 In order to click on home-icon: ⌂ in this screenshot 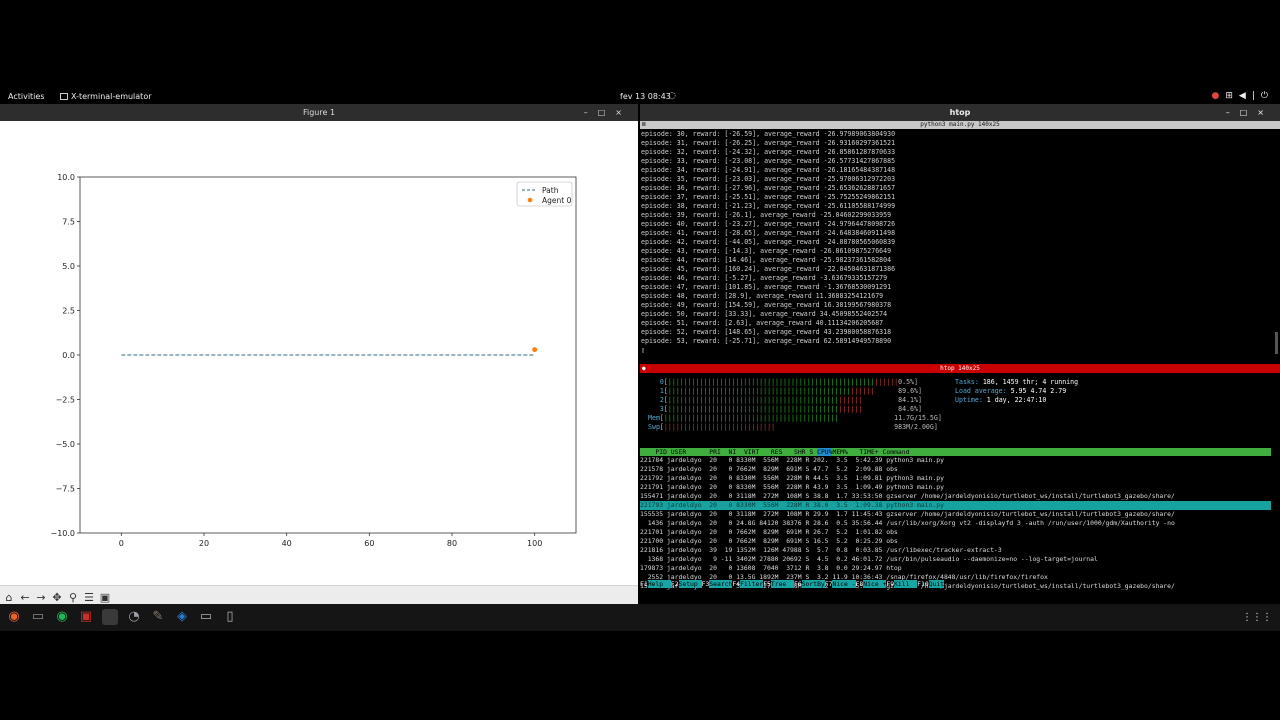, I will do `click(9, 598)`.